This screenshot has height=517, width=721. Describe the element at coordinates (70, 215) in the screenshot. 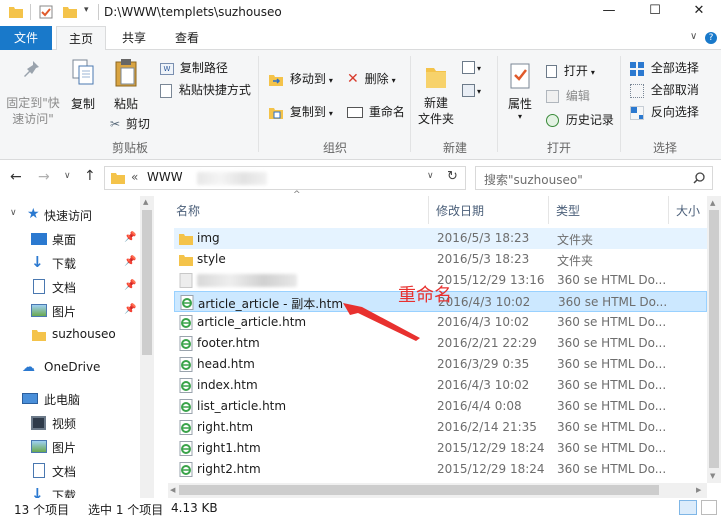

I see `nav-item-quick-access: ∨ ★ 快速访问` at that location.